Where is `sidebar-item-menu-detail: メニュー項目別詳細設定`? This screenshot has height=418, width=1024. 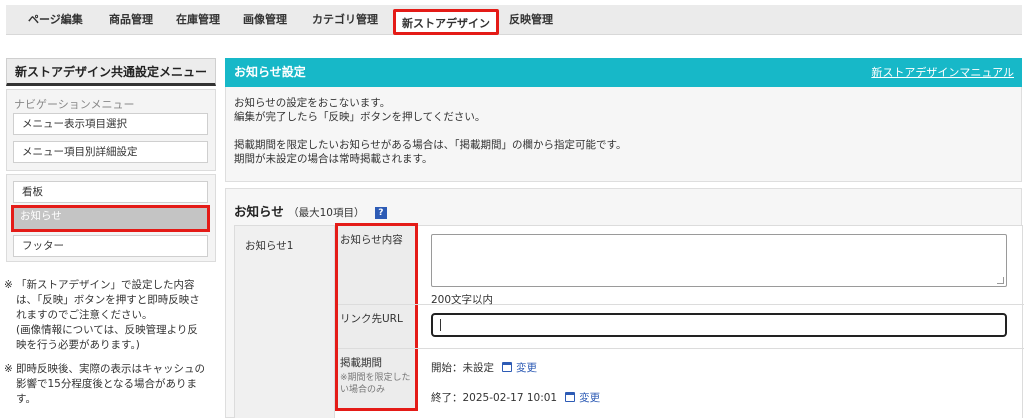 sidebar-item-menu-detail: メニュー項目別詳細設定 is located at coordinates (110, 152).